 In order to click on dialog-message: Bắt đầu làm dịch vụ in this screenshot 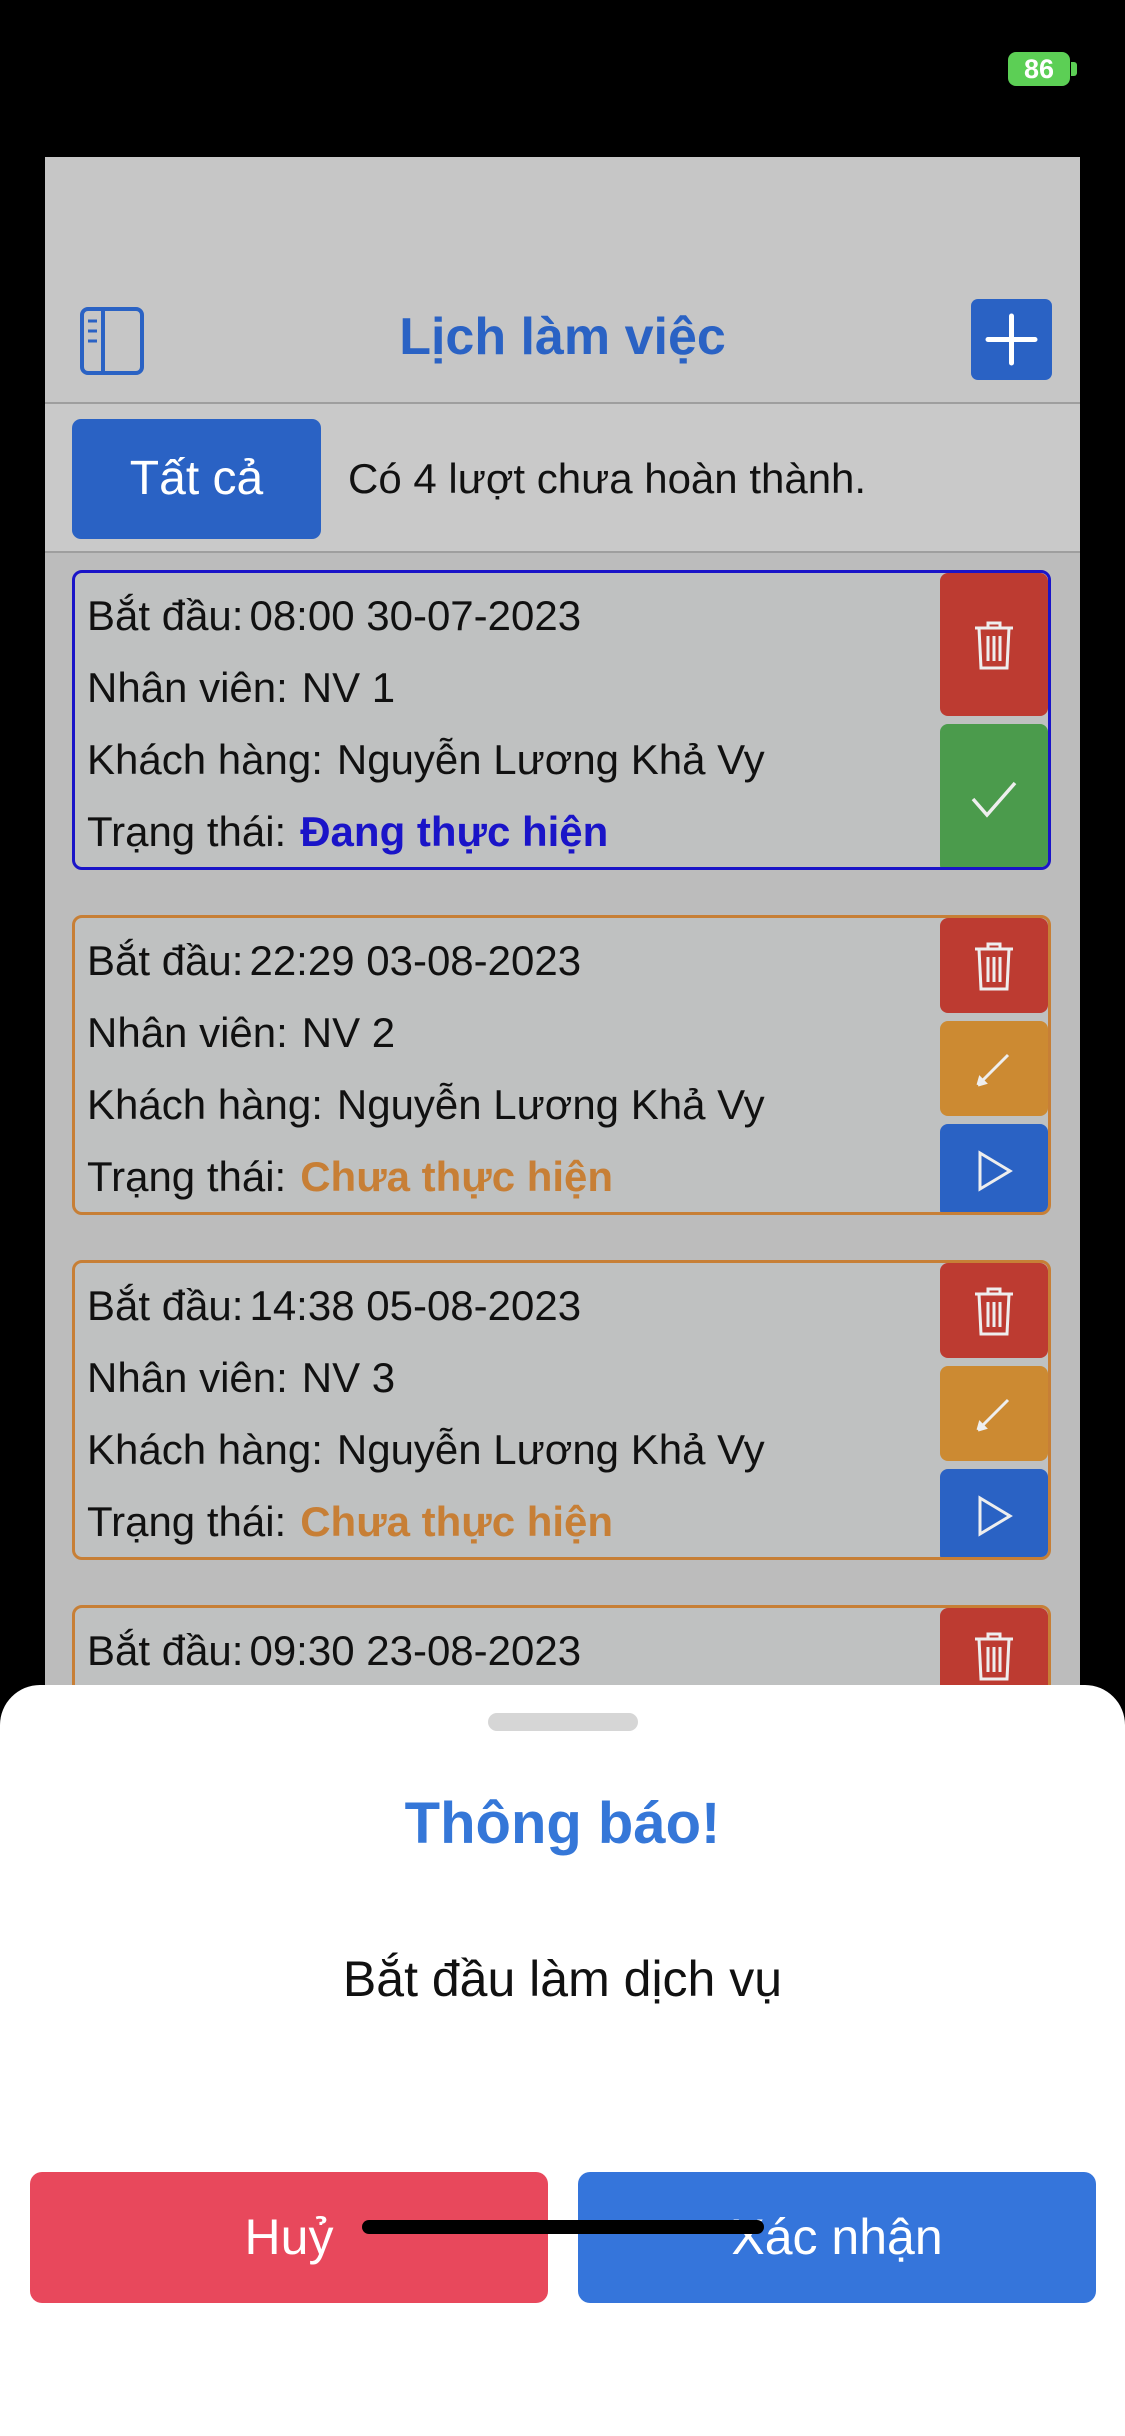, I will do `click(562, 1979)`.